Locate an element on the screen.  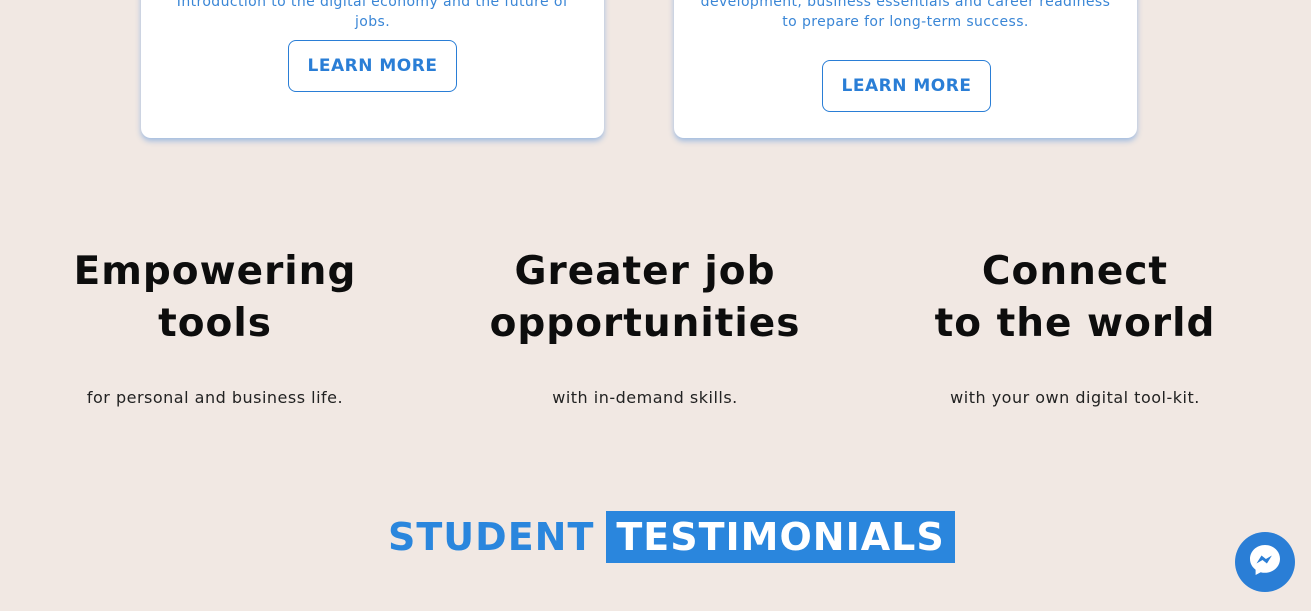
testimonials-heading-word2: TESTIMONIALS is located at coordinates (780, 537).